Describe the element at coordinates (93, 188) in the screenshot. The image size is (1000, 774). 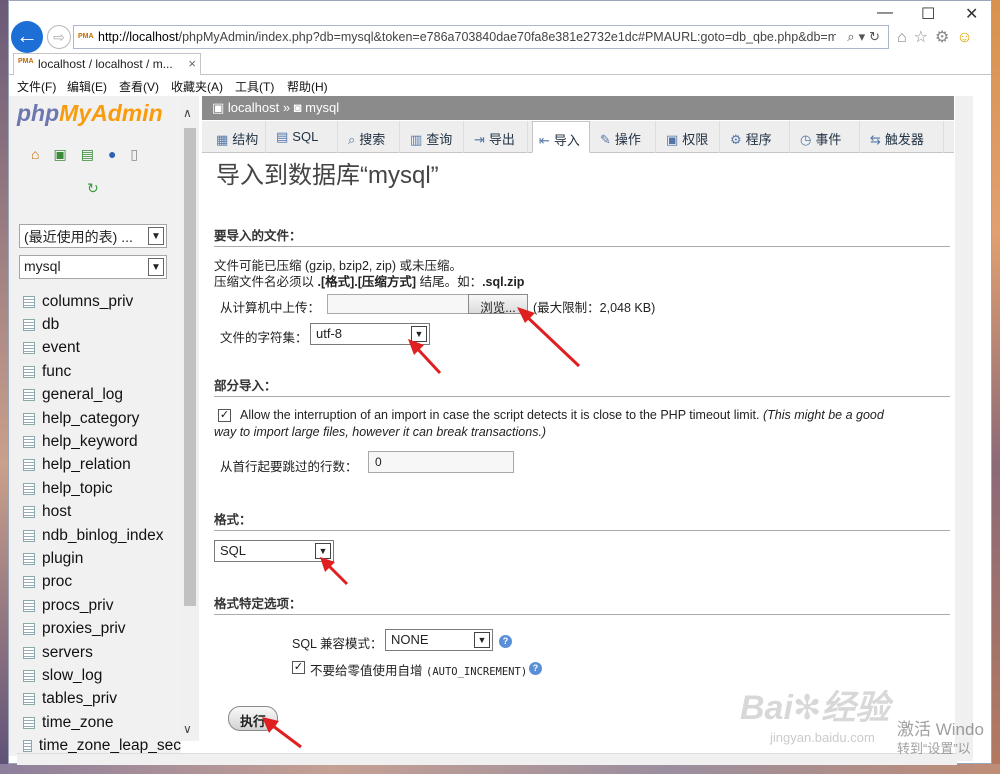
I see `reload-navigation-icon: ↻` at that location.